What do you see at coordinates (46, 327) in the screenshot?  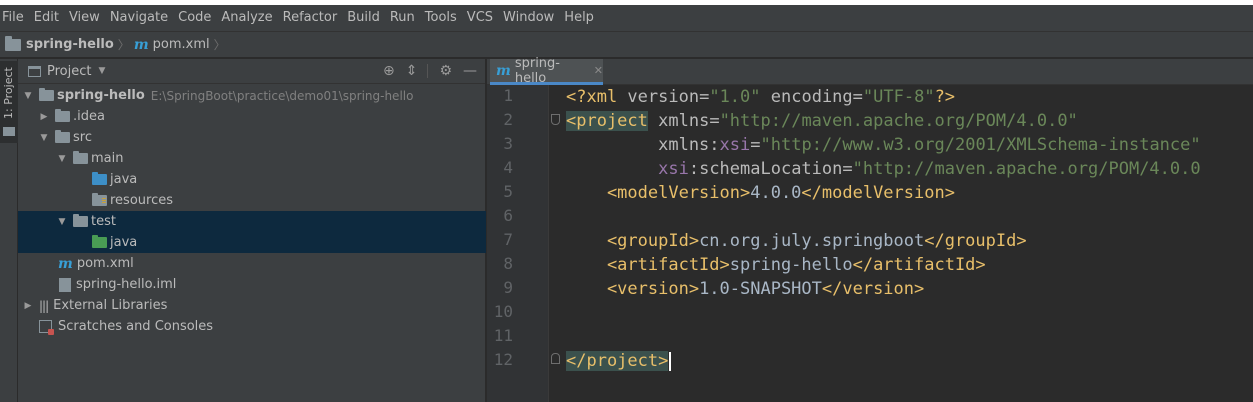 I see `scratches-icon` at bounding box center [46, 327].